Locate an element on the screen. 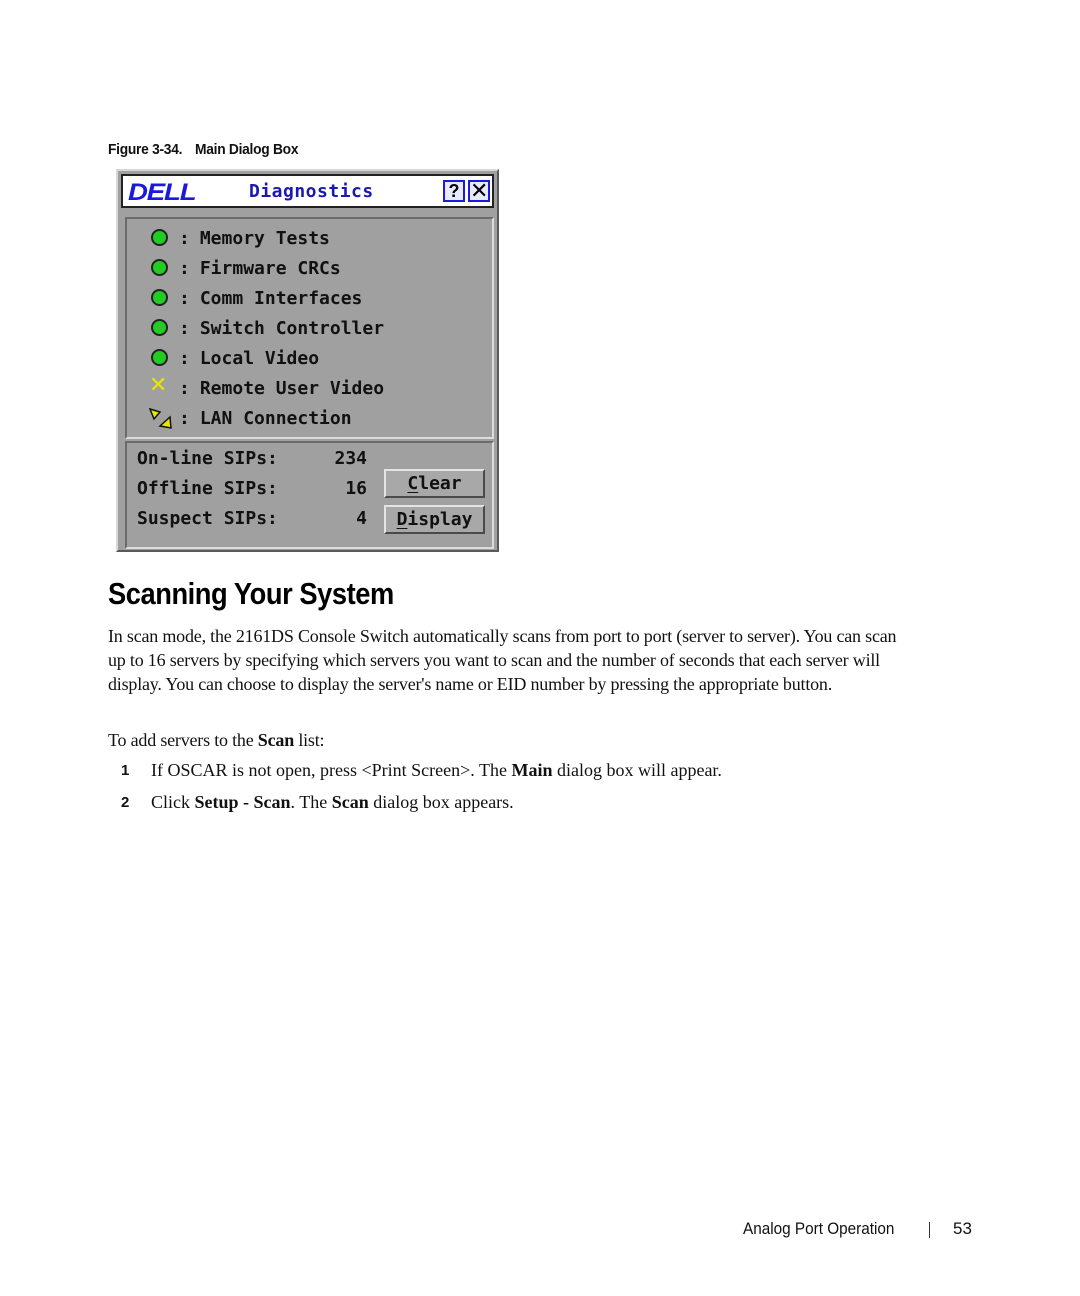  lan-warning-icon is located at coordinates (160, 418).